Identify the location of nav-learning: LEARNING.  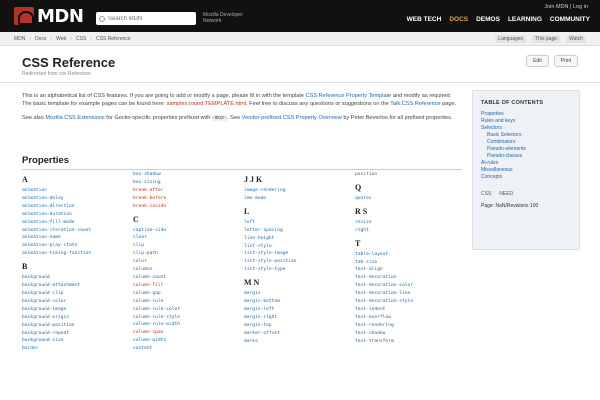
(525, 19).